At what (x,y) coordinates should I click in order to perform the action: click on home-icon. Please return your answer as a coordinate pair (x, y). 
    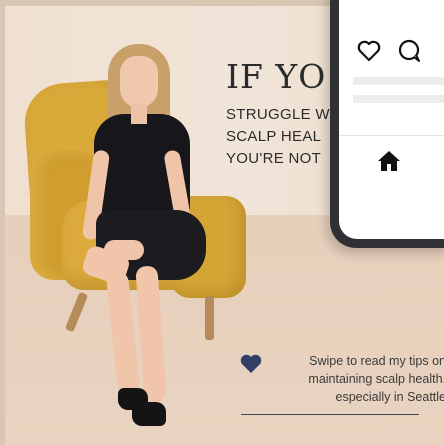
    Looking at the image, I should click on (389, 163).